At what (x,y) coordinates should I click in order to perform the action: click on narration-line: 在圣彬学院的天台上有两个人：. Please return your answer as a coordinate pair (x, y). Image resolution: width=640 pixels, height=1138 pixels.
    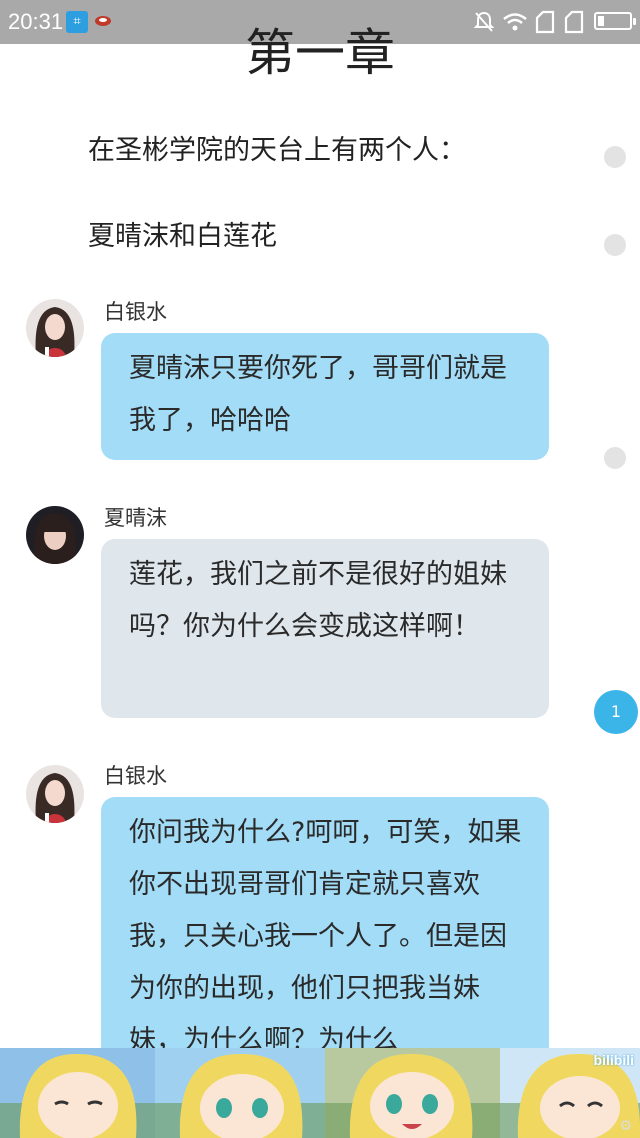
    Looking at the image, I should click on (277, 150).